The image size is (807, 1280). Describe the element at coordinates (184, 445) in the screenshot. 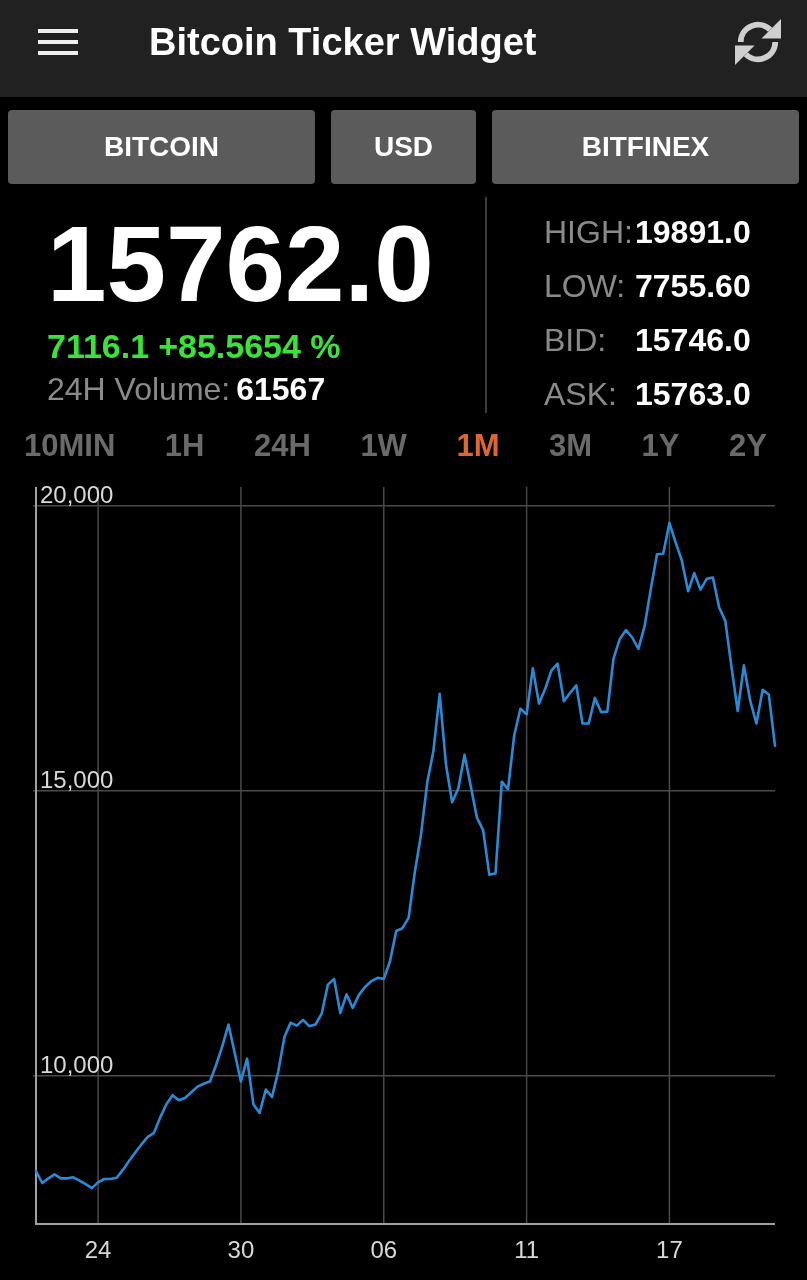

I see `timeframe-tab: 1H` at that location.